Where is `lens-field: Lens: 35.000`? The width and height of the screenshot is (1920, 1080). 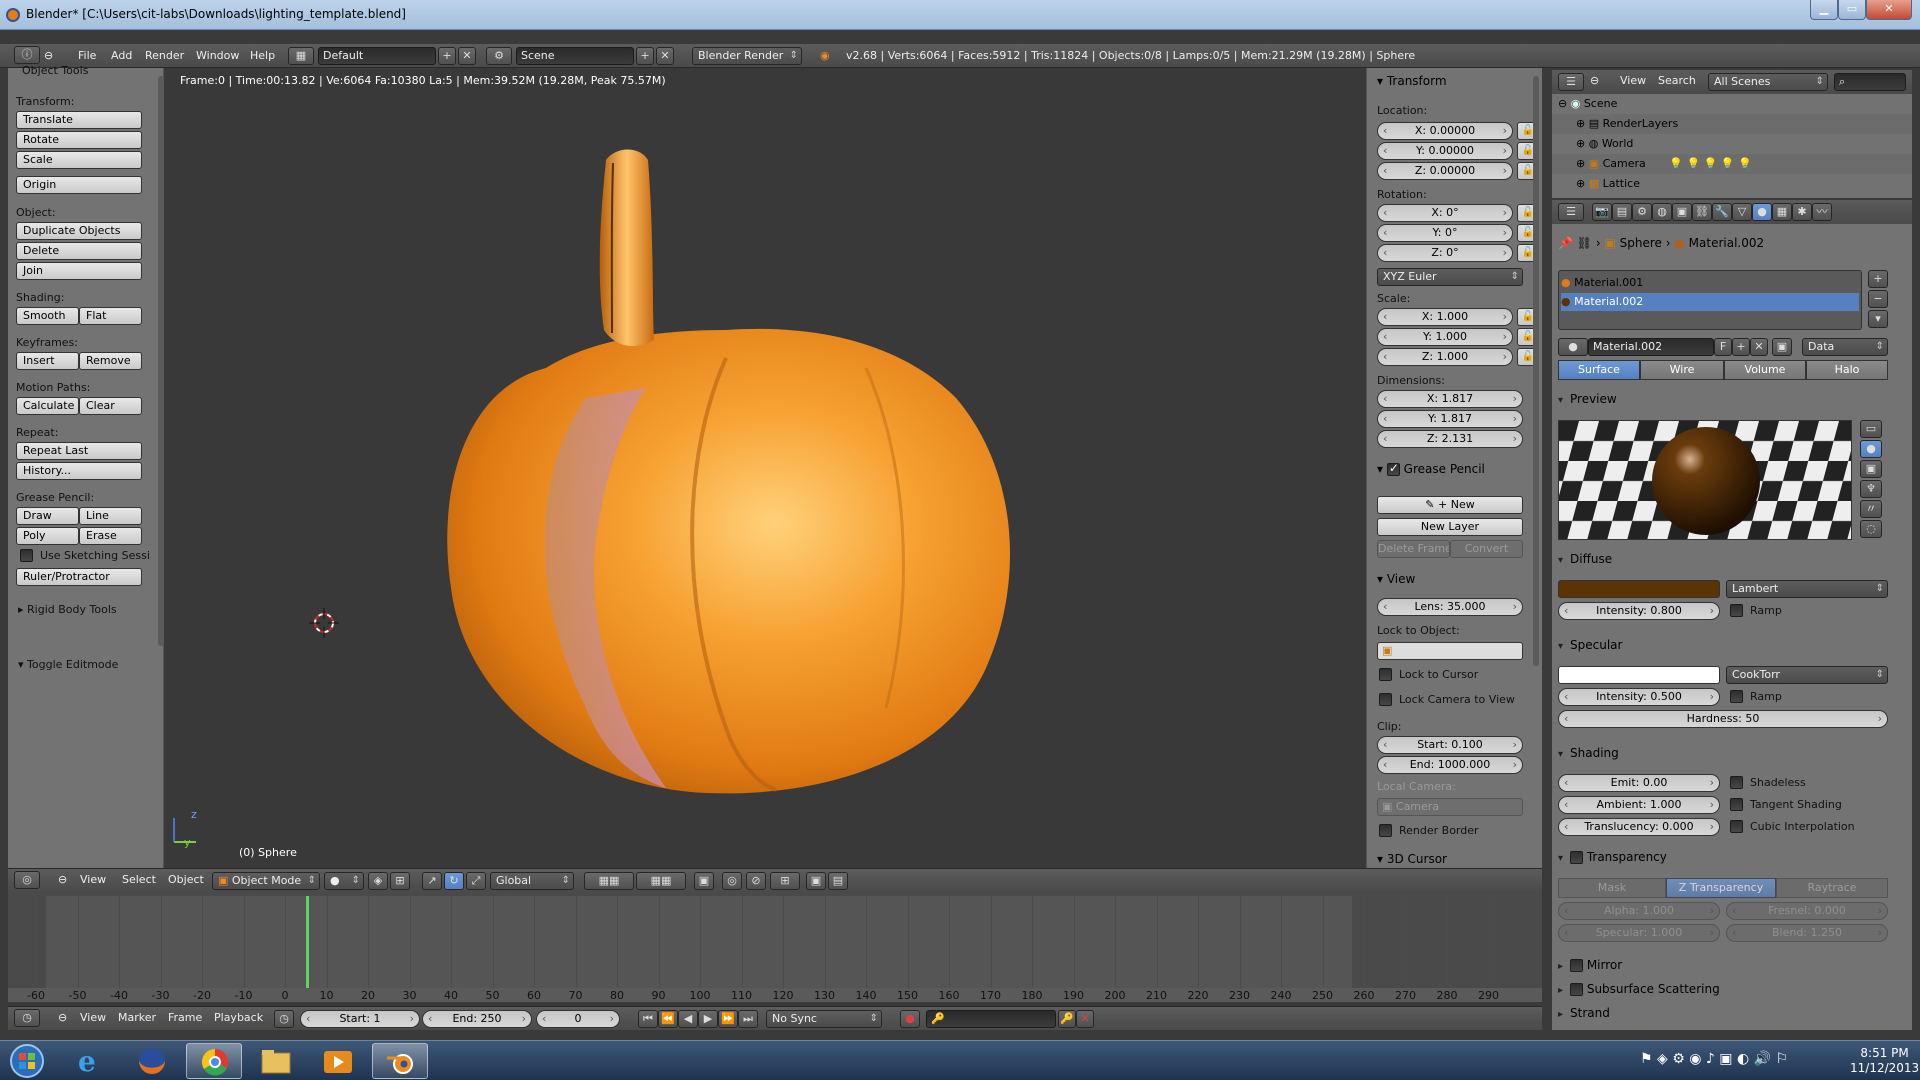
lens-field: Lens: 35.000 is located at coordinates (1450, 607).